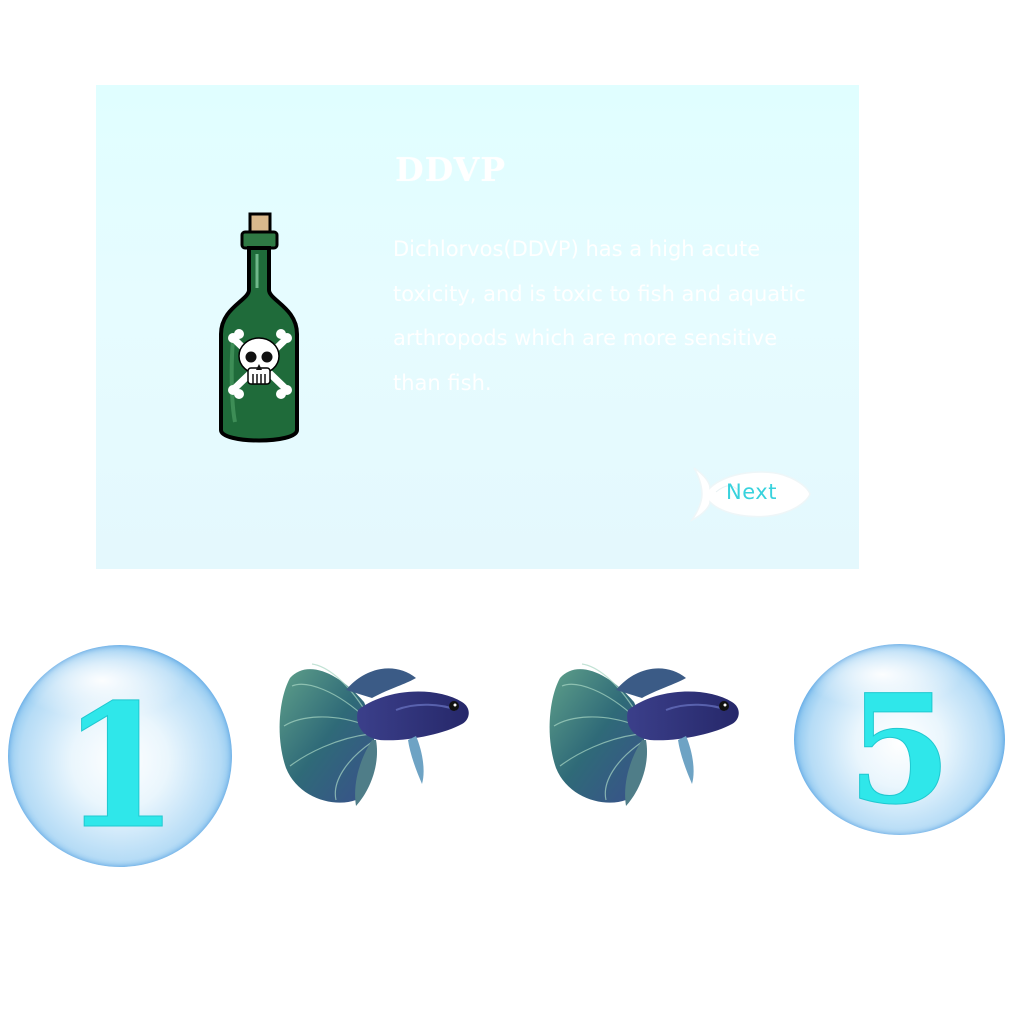  I want to click on number-bubble-left: 1, so click(120, 756).